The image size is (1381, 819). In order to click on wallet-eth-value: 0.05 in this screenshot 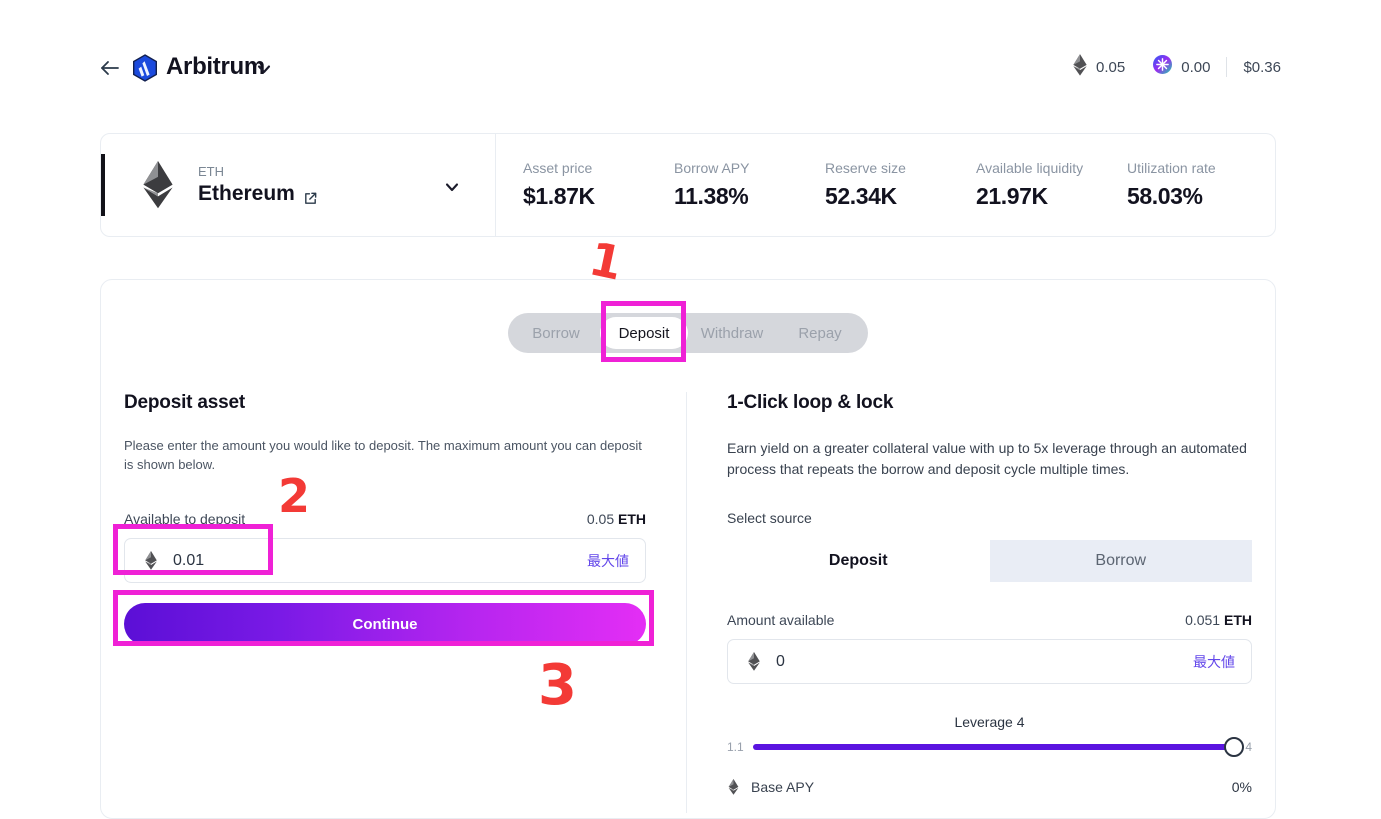, I will do `click(1111, 67)`.